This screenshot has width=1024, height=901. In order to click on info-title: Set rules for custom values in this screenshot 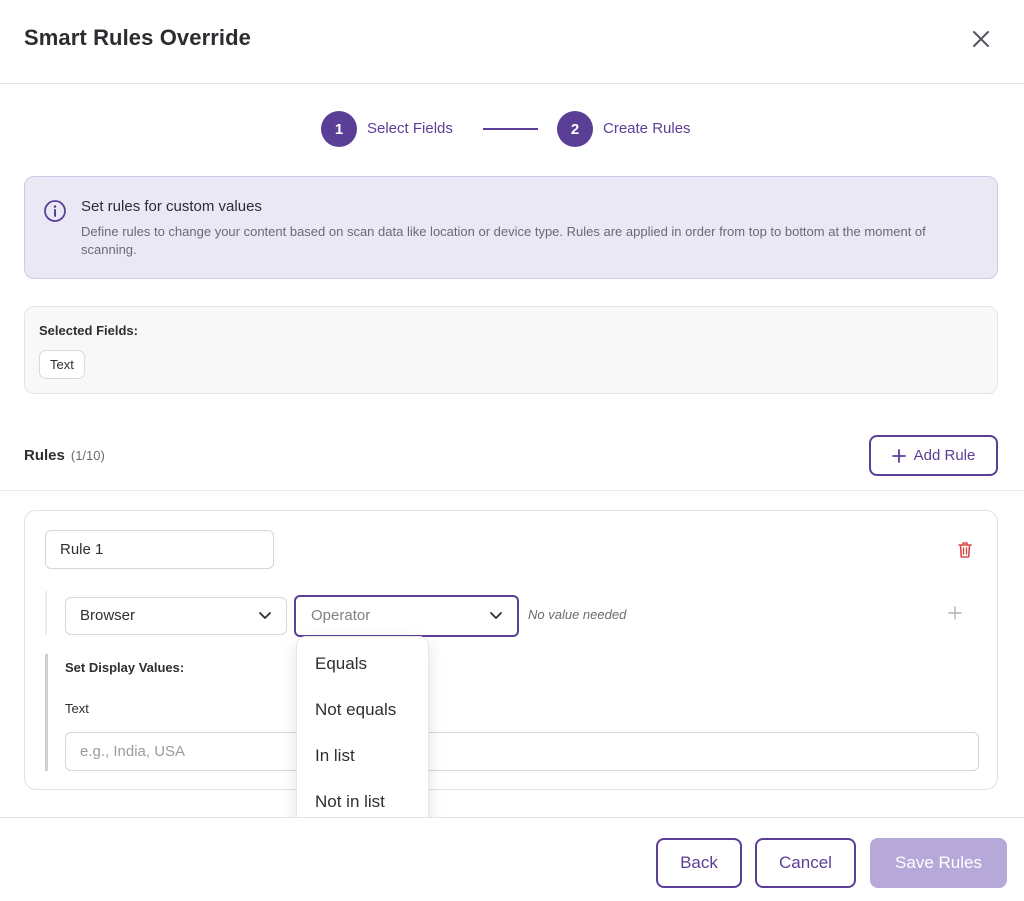, I will do `click(171, 206)`.